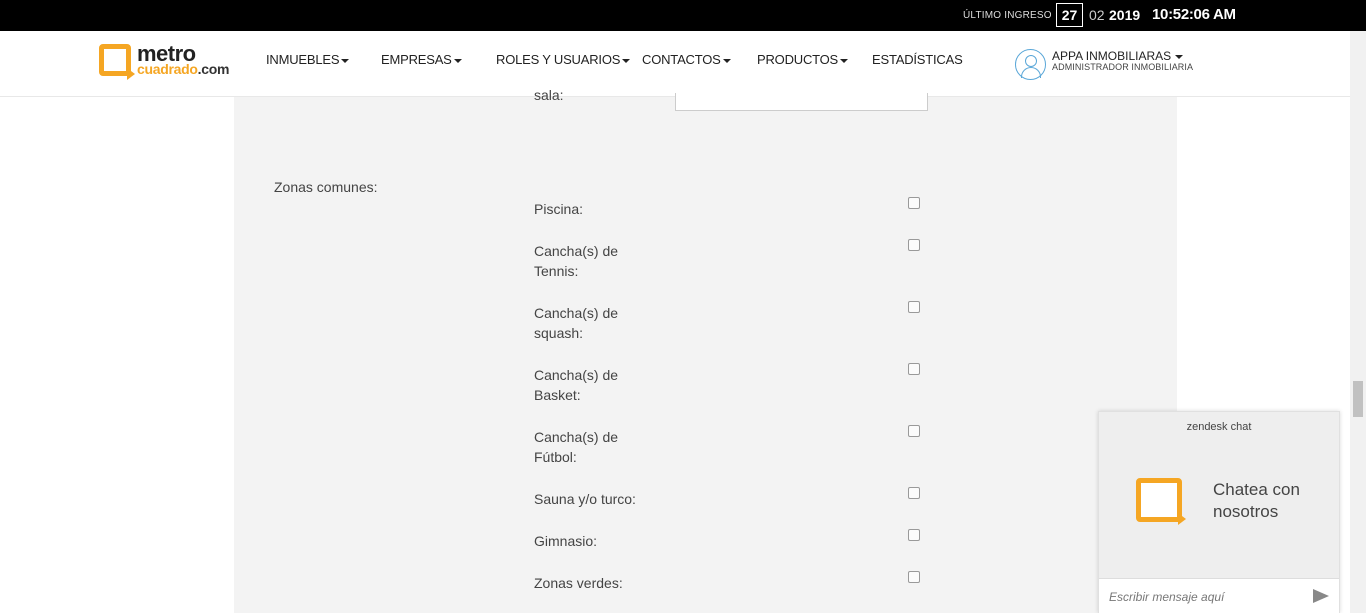 The width and height of the screenshot is (1366, 613). I want to click on nav-roles-usuarios: ROLES Y USUARIOS, so click(563, 59).